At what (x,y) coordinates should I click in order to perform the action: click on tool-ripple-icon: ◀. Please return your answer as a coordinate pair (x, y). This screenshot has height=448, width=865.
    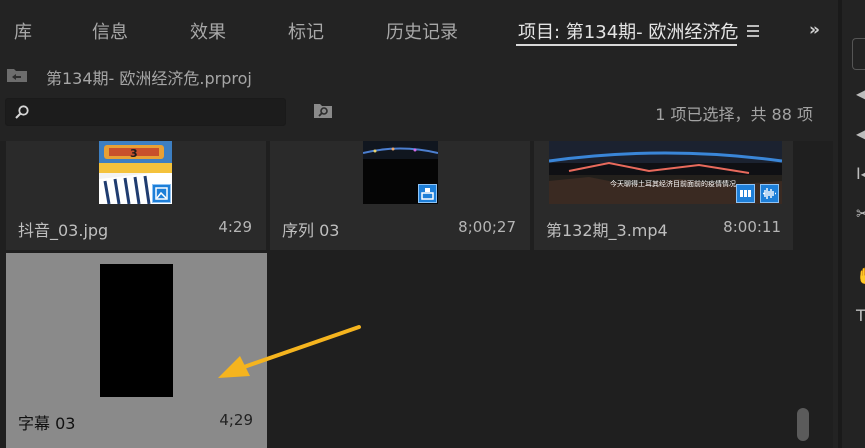
    Looking at the image, I should click on (860, 133).